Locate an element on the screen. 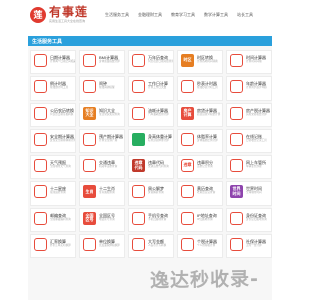  timer-icon is located at coordinates (187, 87).